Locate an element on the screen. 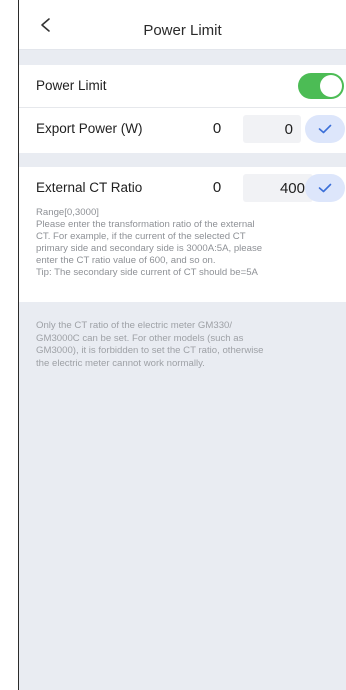 This screenshot has width=346, height=690. export-power-confirm-button is located at coordinates (325, 129).